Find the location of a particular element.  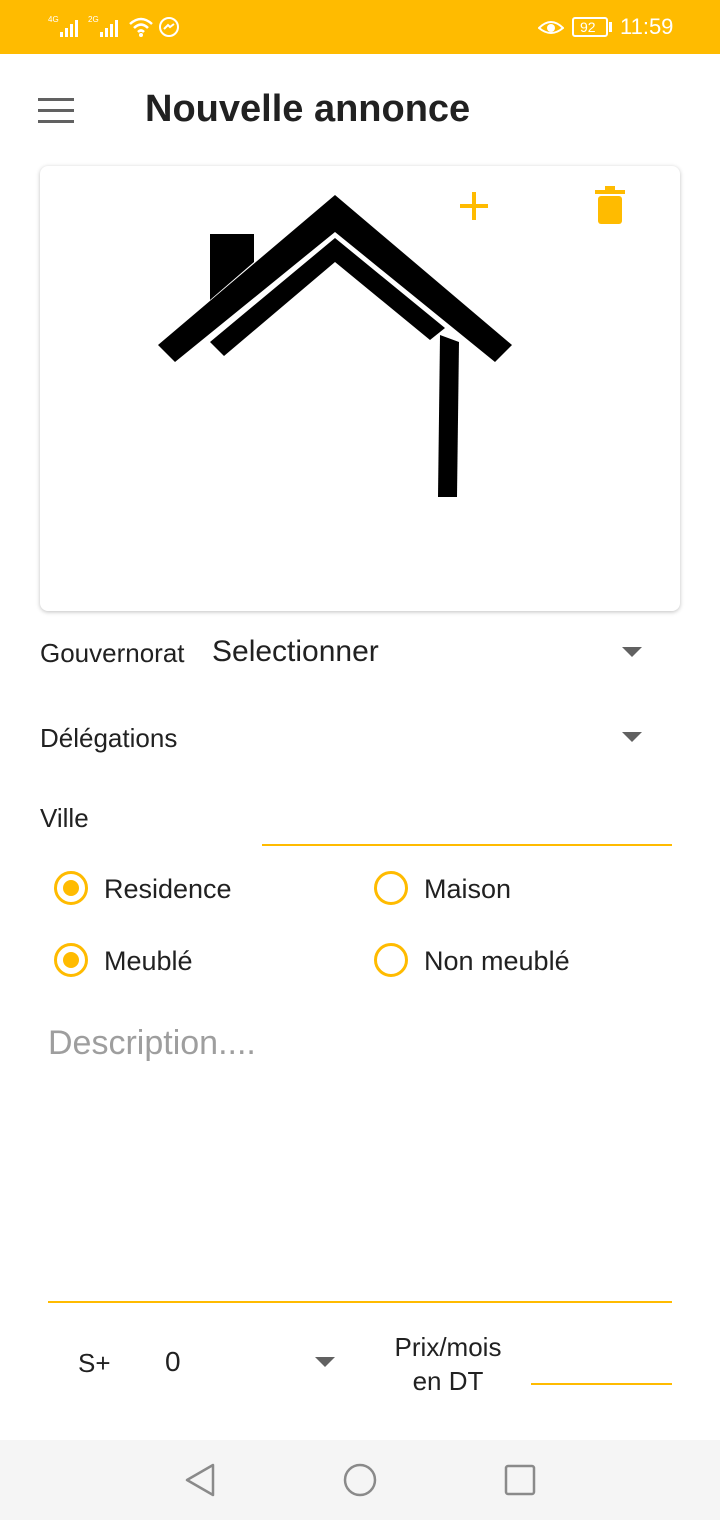

page-title: Nouvelle annonce is located at coordinates (308, 109).